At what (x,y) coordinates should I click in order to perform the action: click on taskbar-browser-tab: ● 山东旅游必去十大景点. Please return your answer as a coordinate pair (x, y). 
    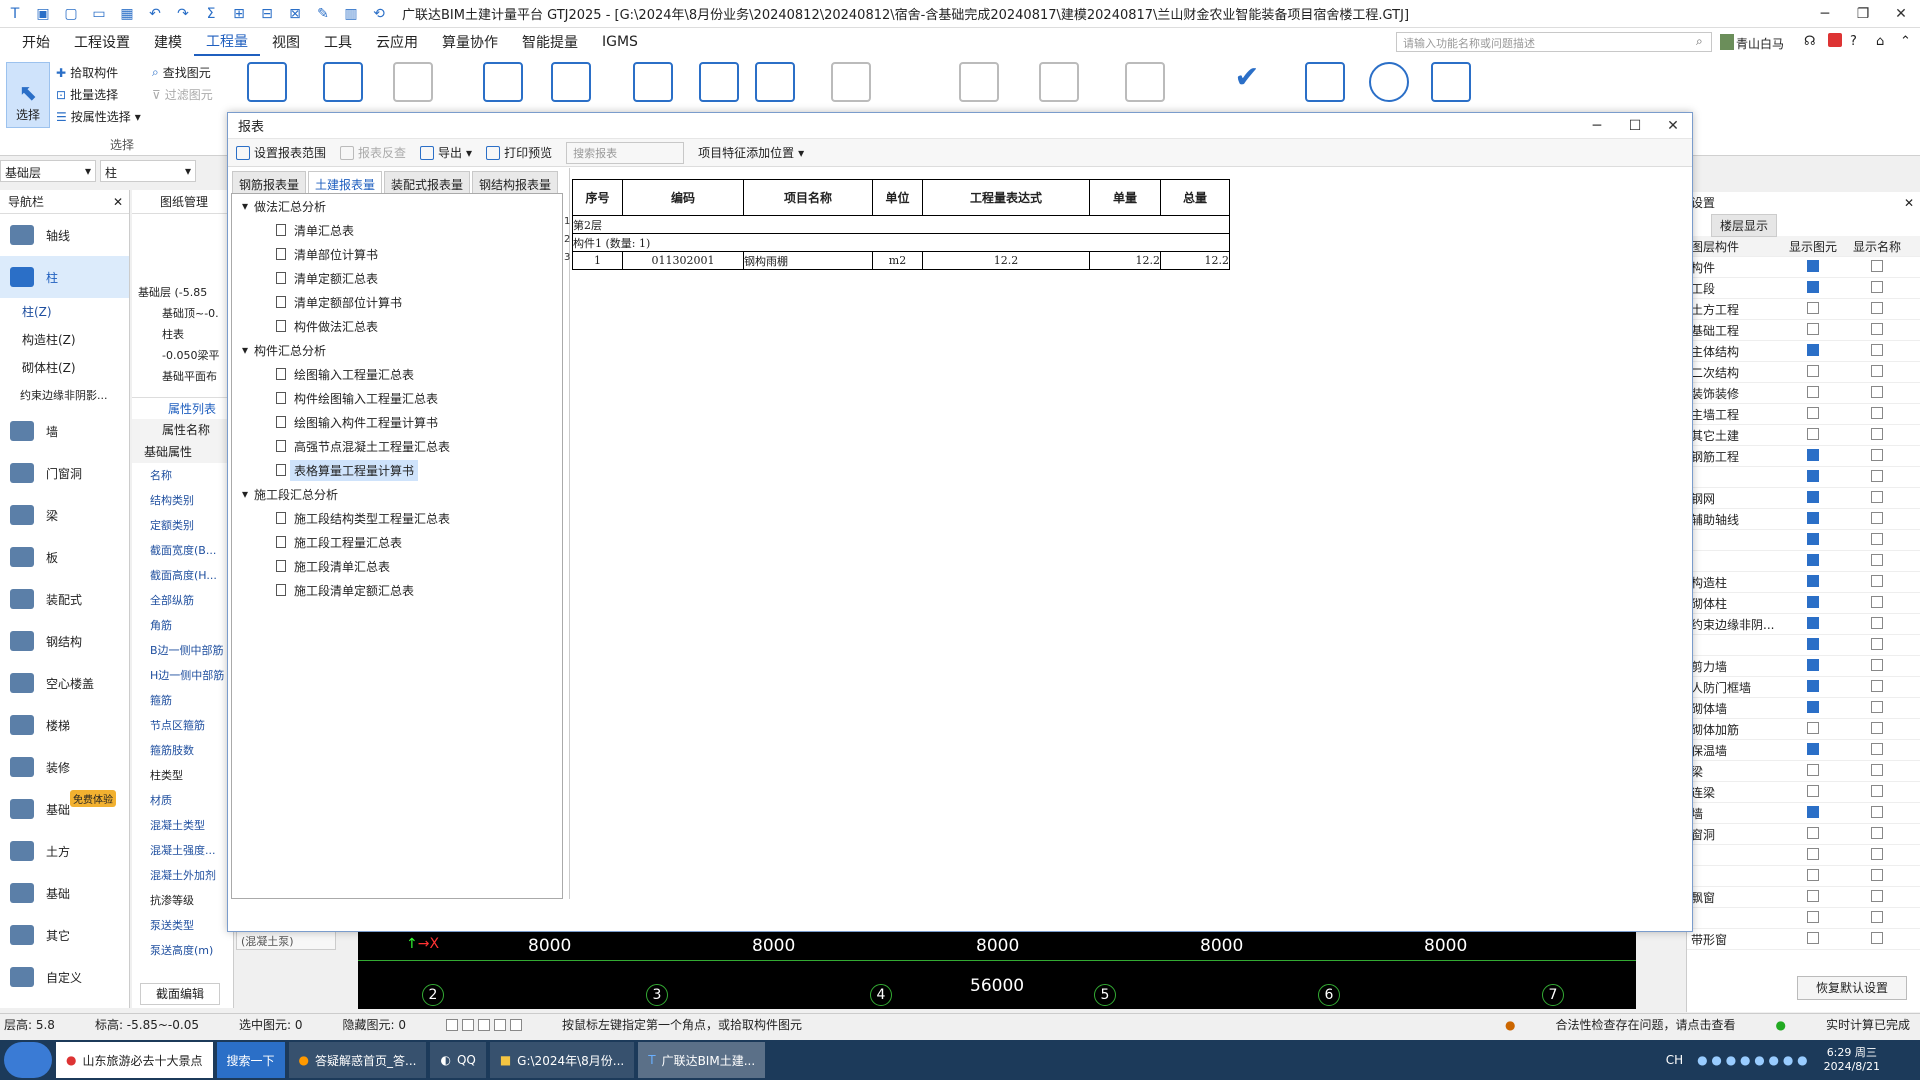
    Looking at the image, I should click on (134, 1060).